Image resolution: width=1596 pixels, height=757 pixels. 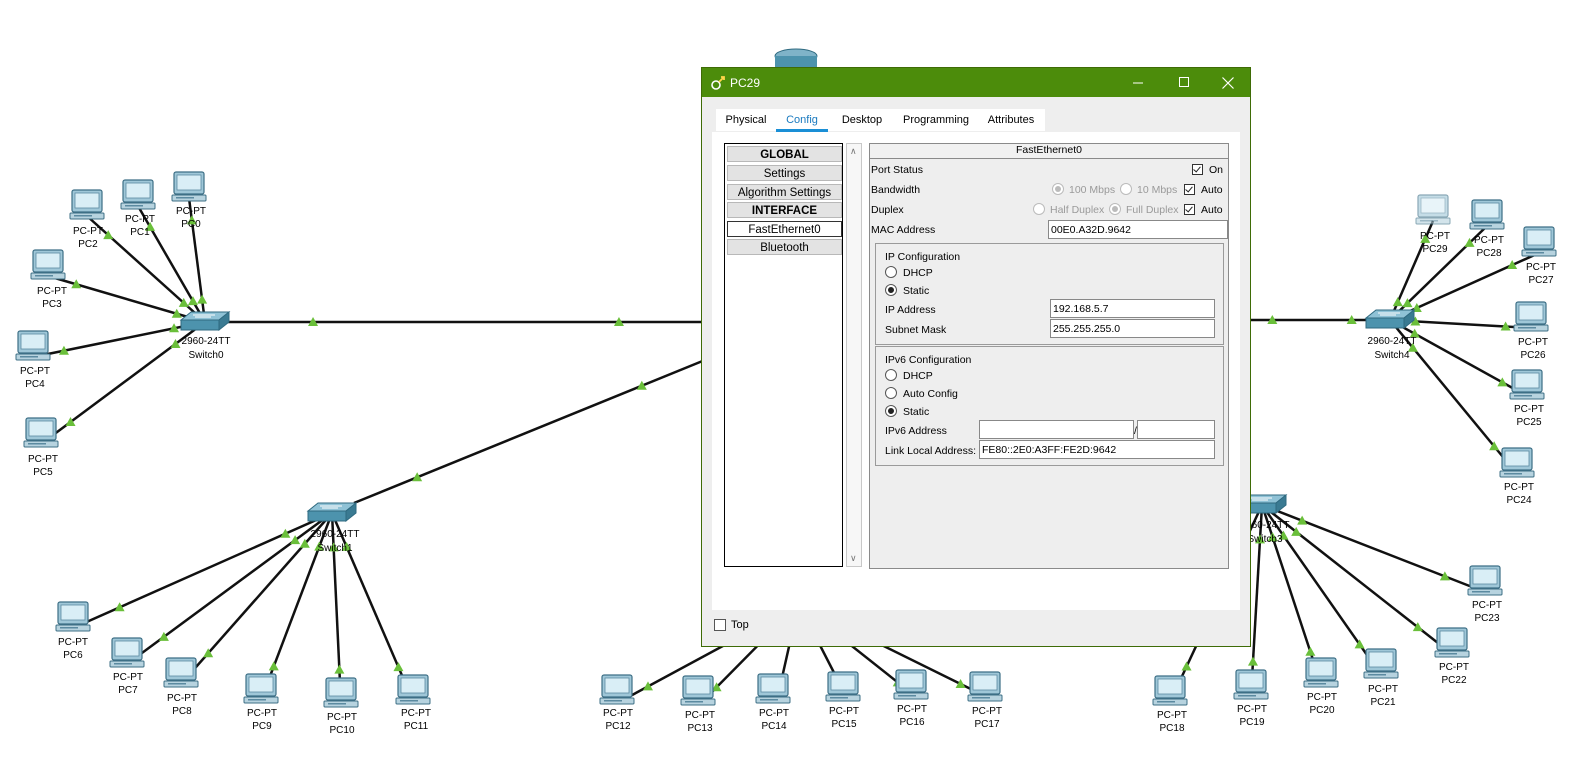 What do you see at coordinates (891, 375) in the screenshot?
I see `ipv6-dhcp-radio` at bounding box center [891, 375].